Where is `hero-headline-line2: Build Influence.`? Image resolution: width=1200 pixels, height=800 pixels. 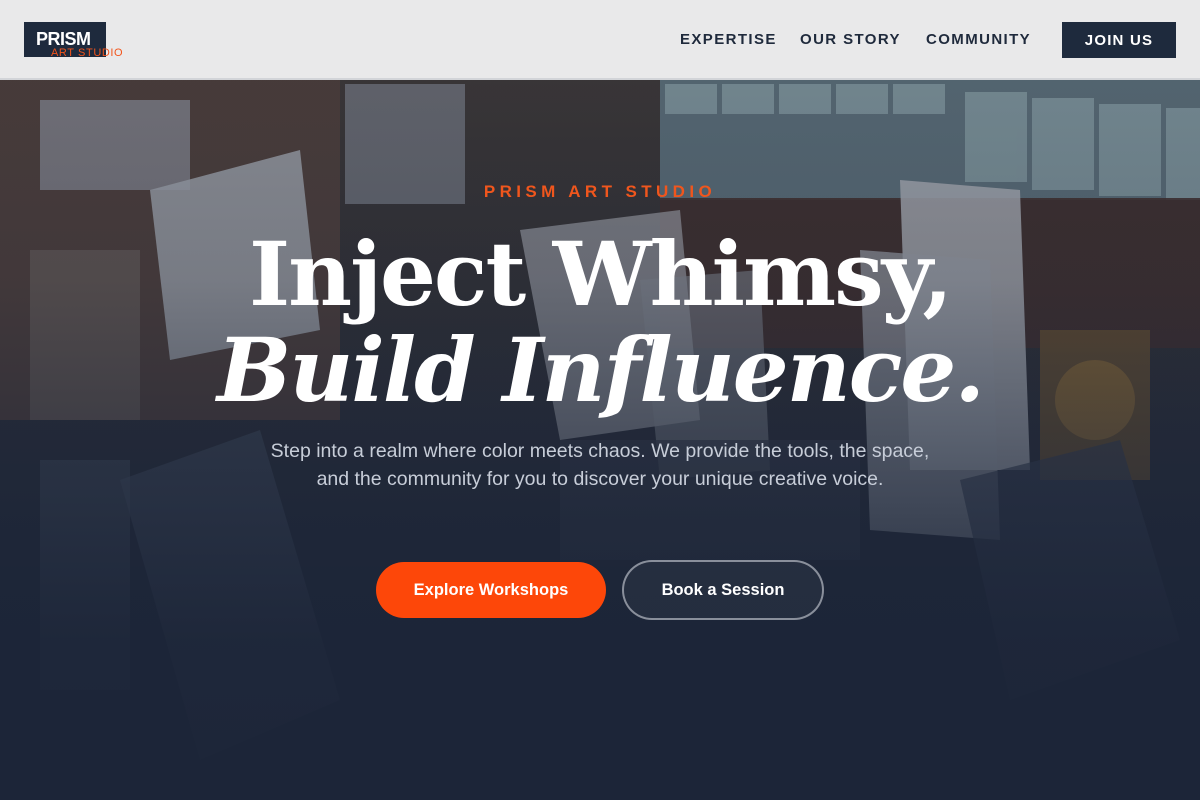 hero-headline-line2: Build Influence. is located at coordinates (601, 370).